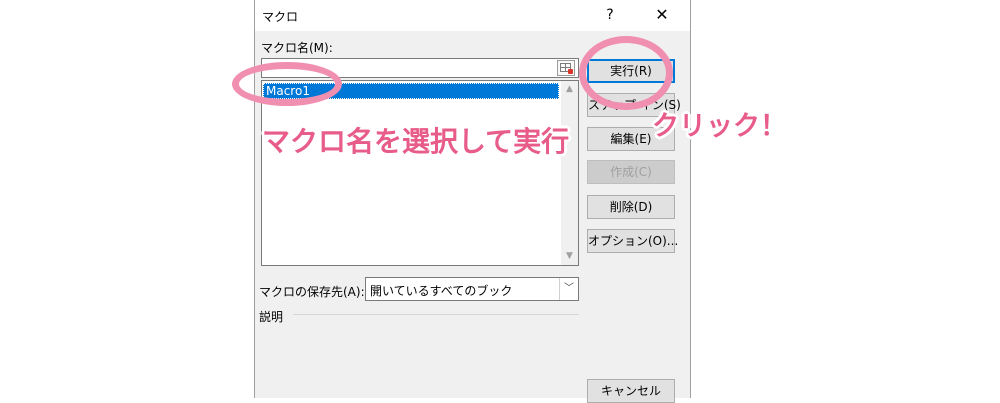 The height and width of the screenshot is (403, 1000). I want to click on select-instruction: マクロ名を選択して実行, so click(416, 141).